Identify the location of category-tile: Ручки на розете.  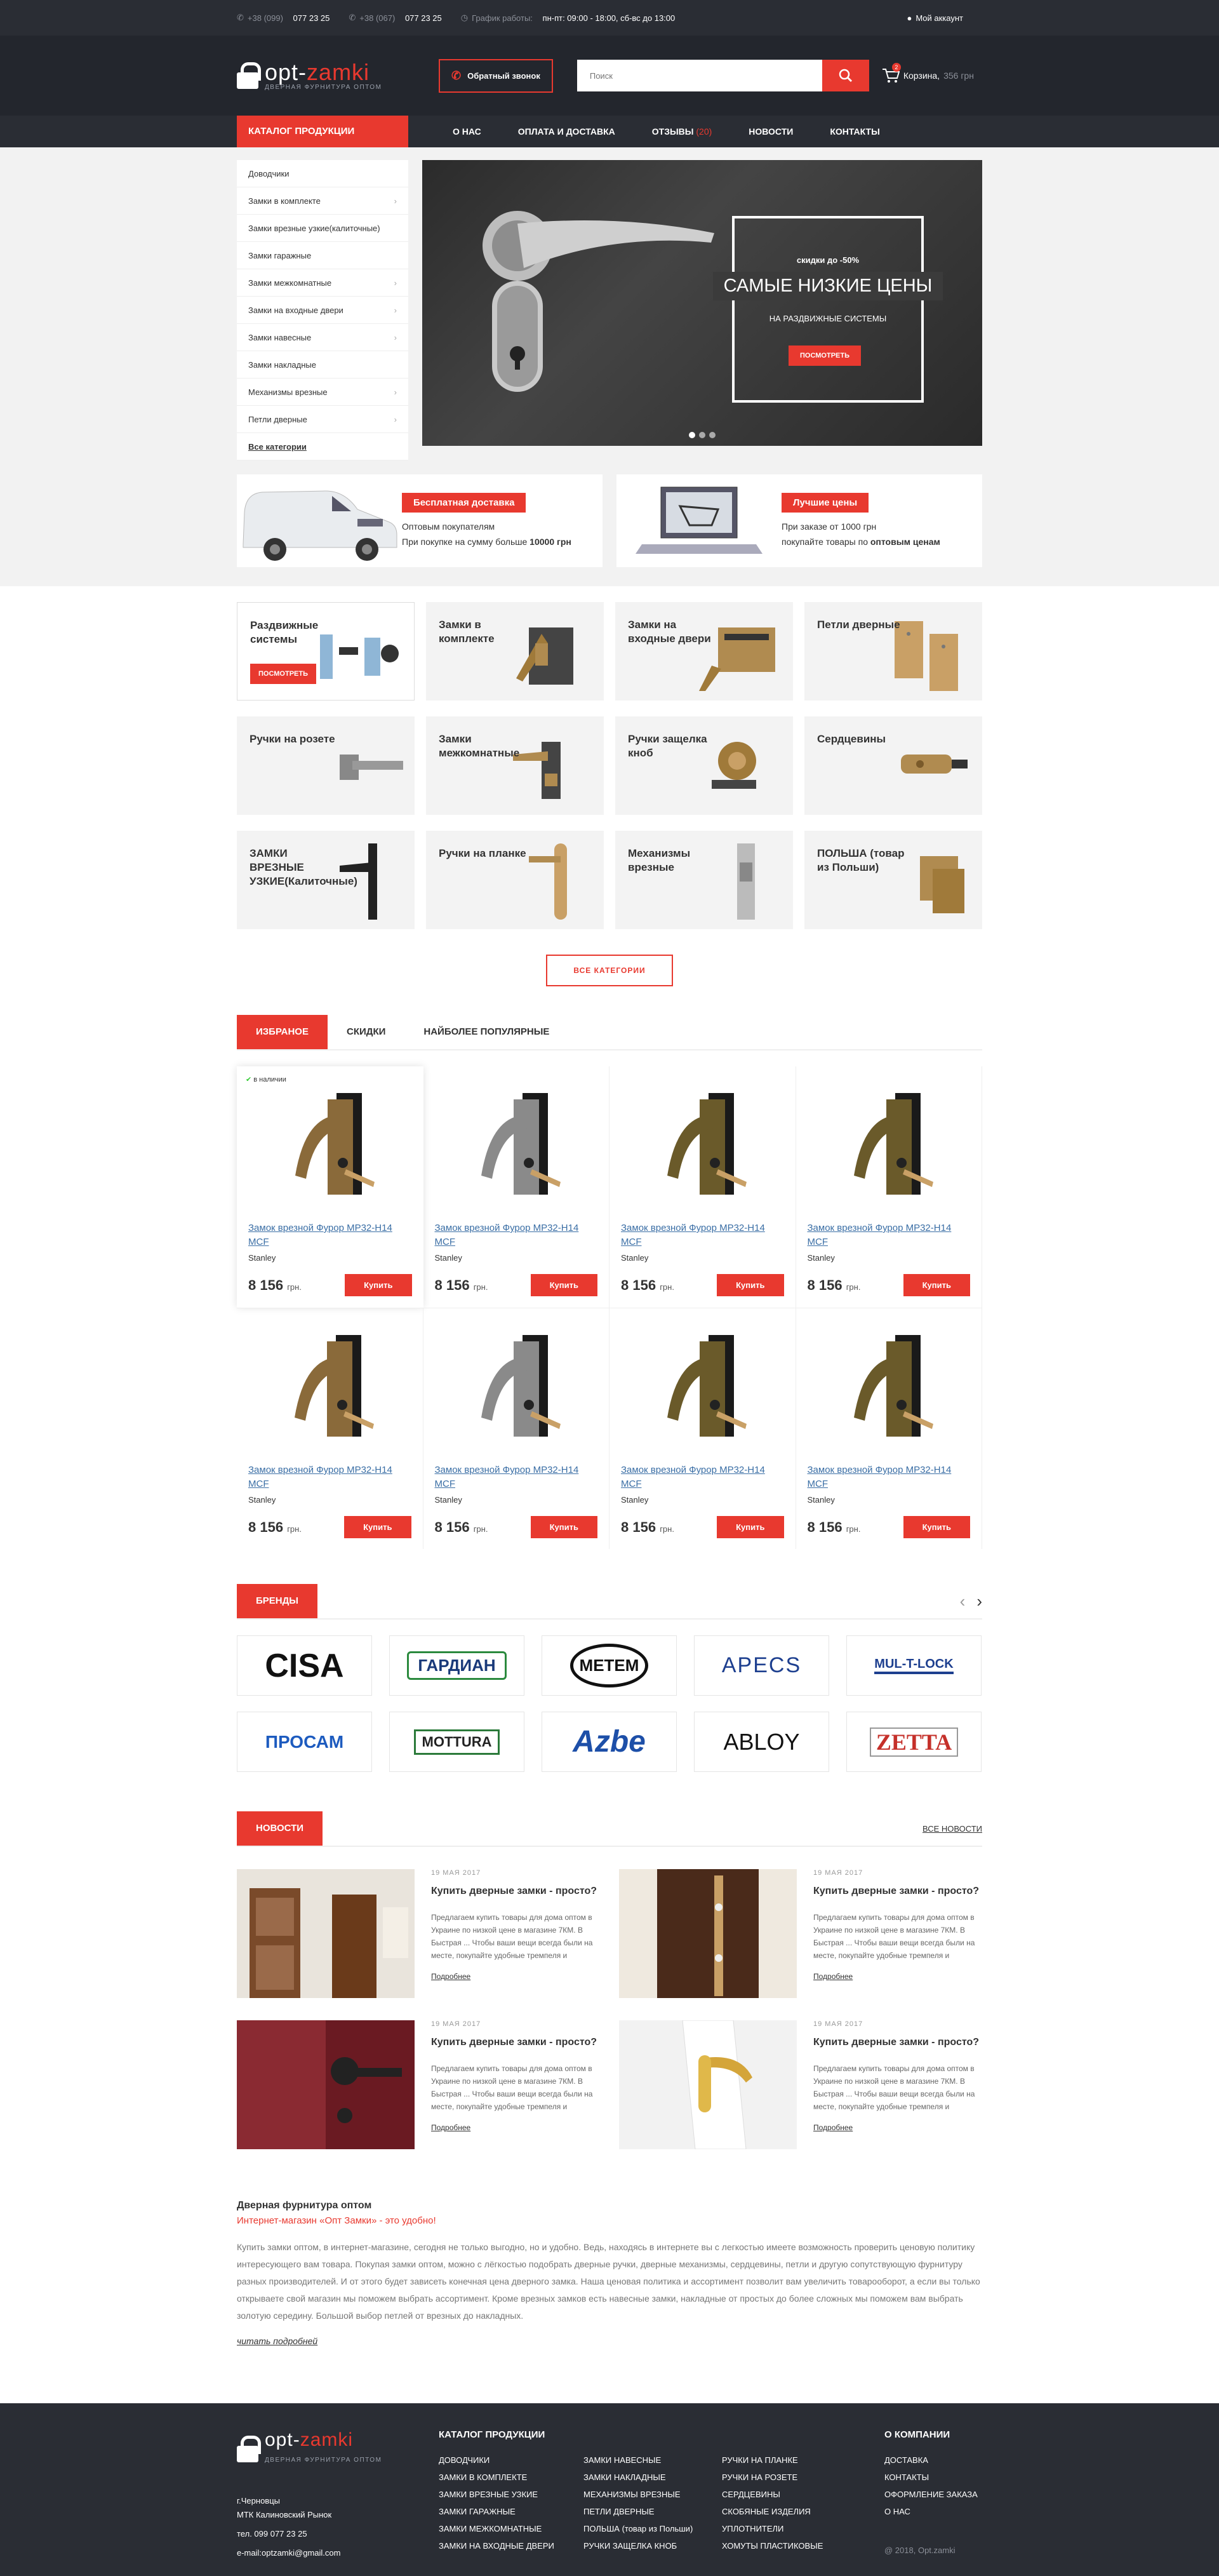
(326, 765).